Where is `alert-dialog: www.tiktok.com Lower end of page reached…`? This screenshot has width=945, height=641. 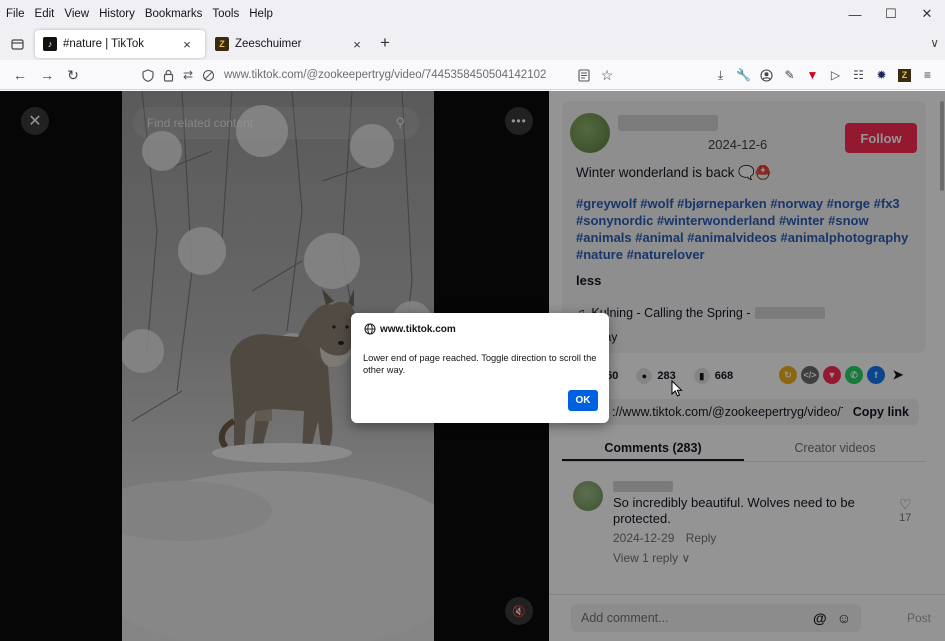 alert-dialog: www.tiktok.com Lower end of page reached… is located at coordinates (480, 368).